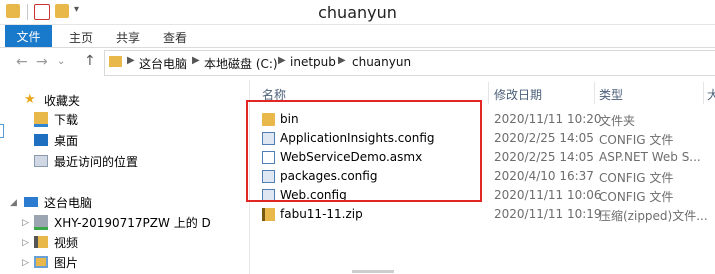  I want to click on column-header-type: 类型, so click(611, 94).